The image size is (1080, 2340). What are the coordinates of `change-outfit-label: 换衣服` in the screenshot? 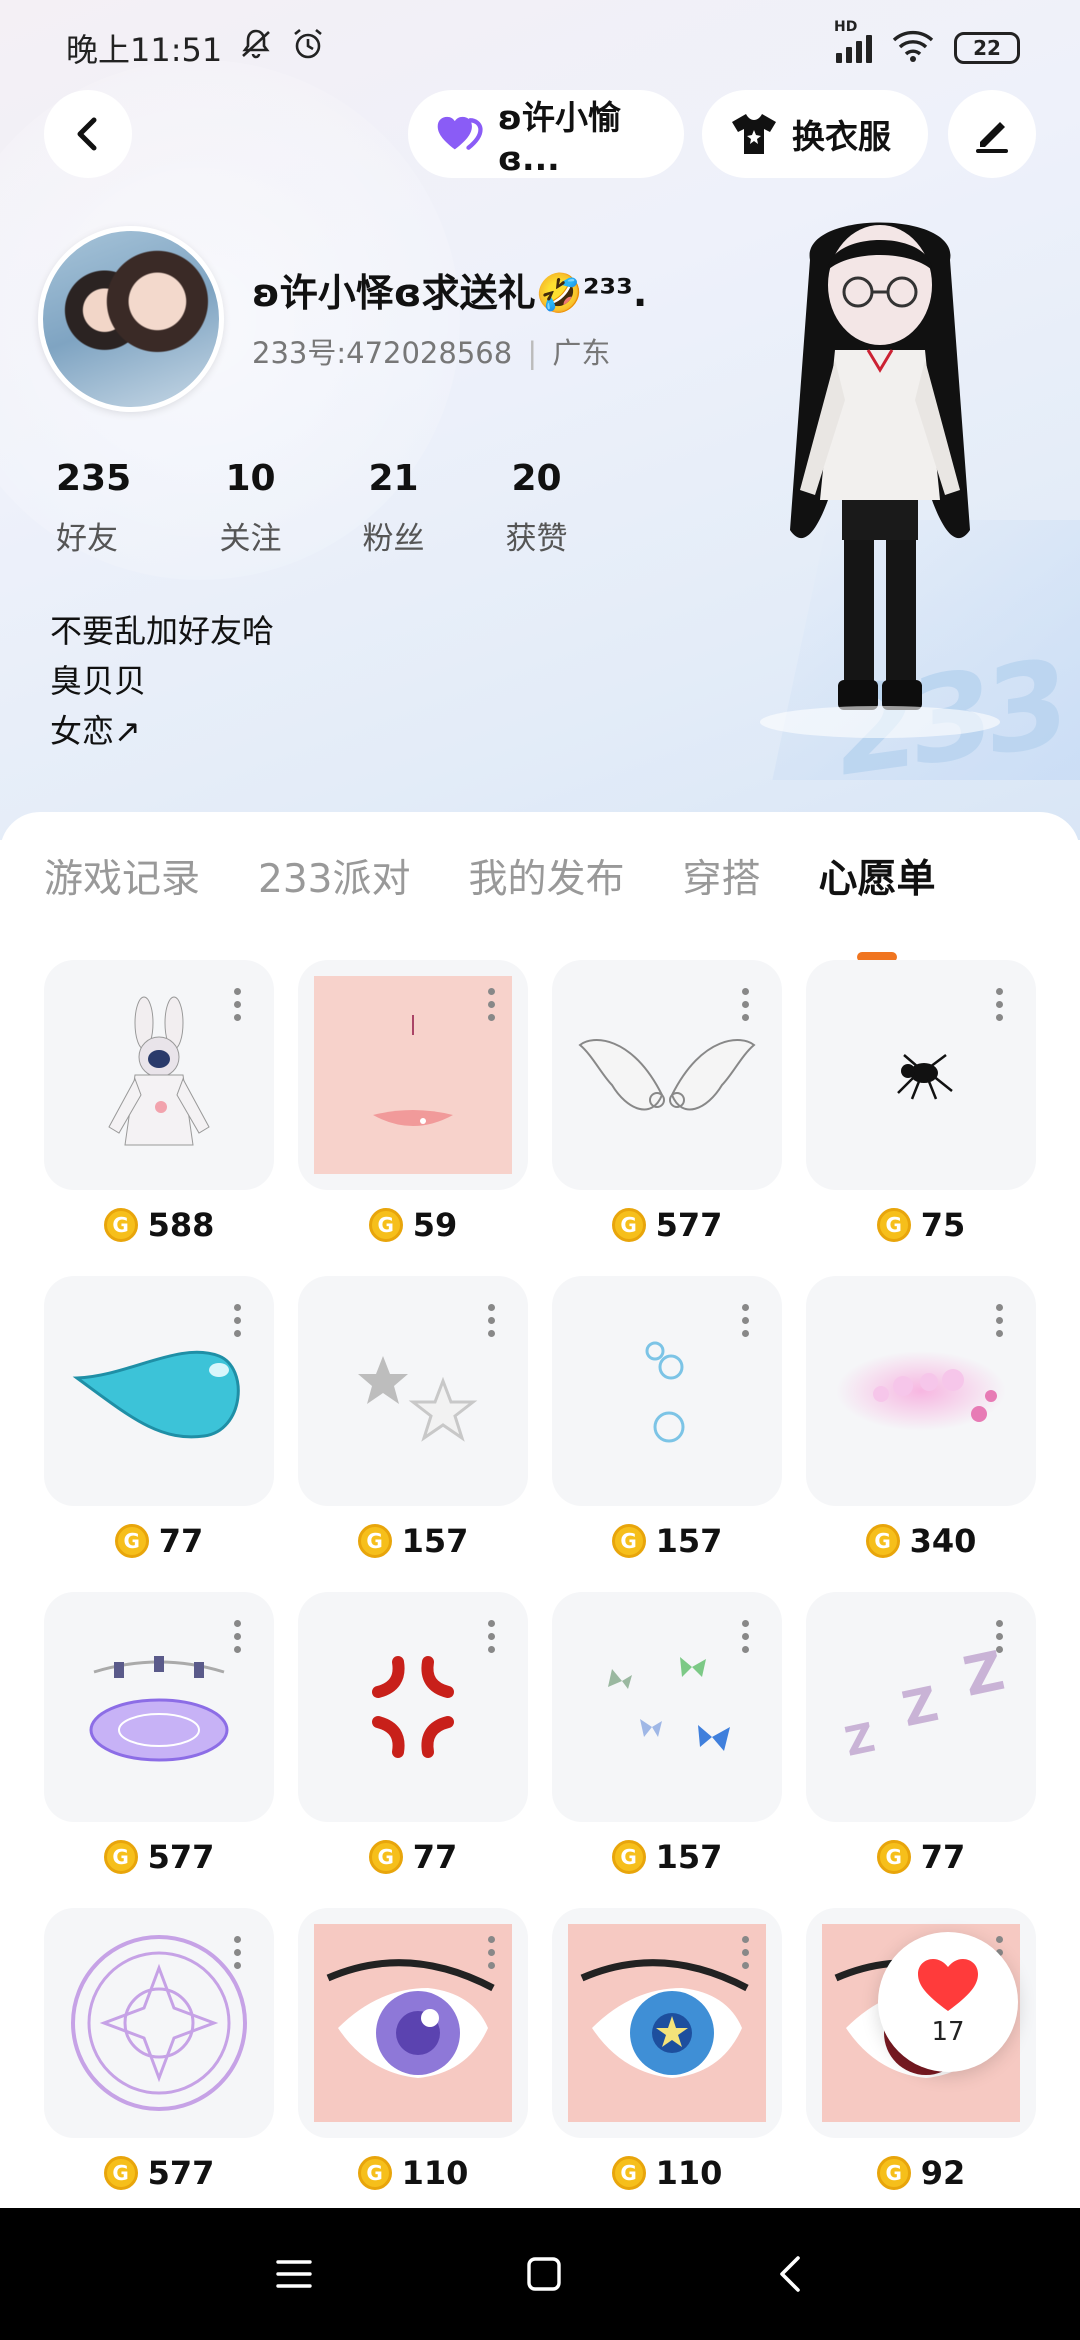 It's located at (841, 136).